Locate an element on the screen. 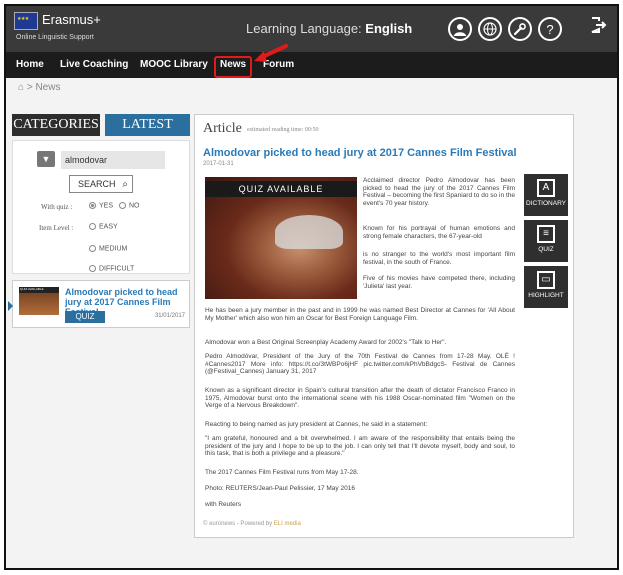 This screenshot has width=623, height=575. quiz-tool-button: ≡ QUIZ is located at coordinates (546, 241).